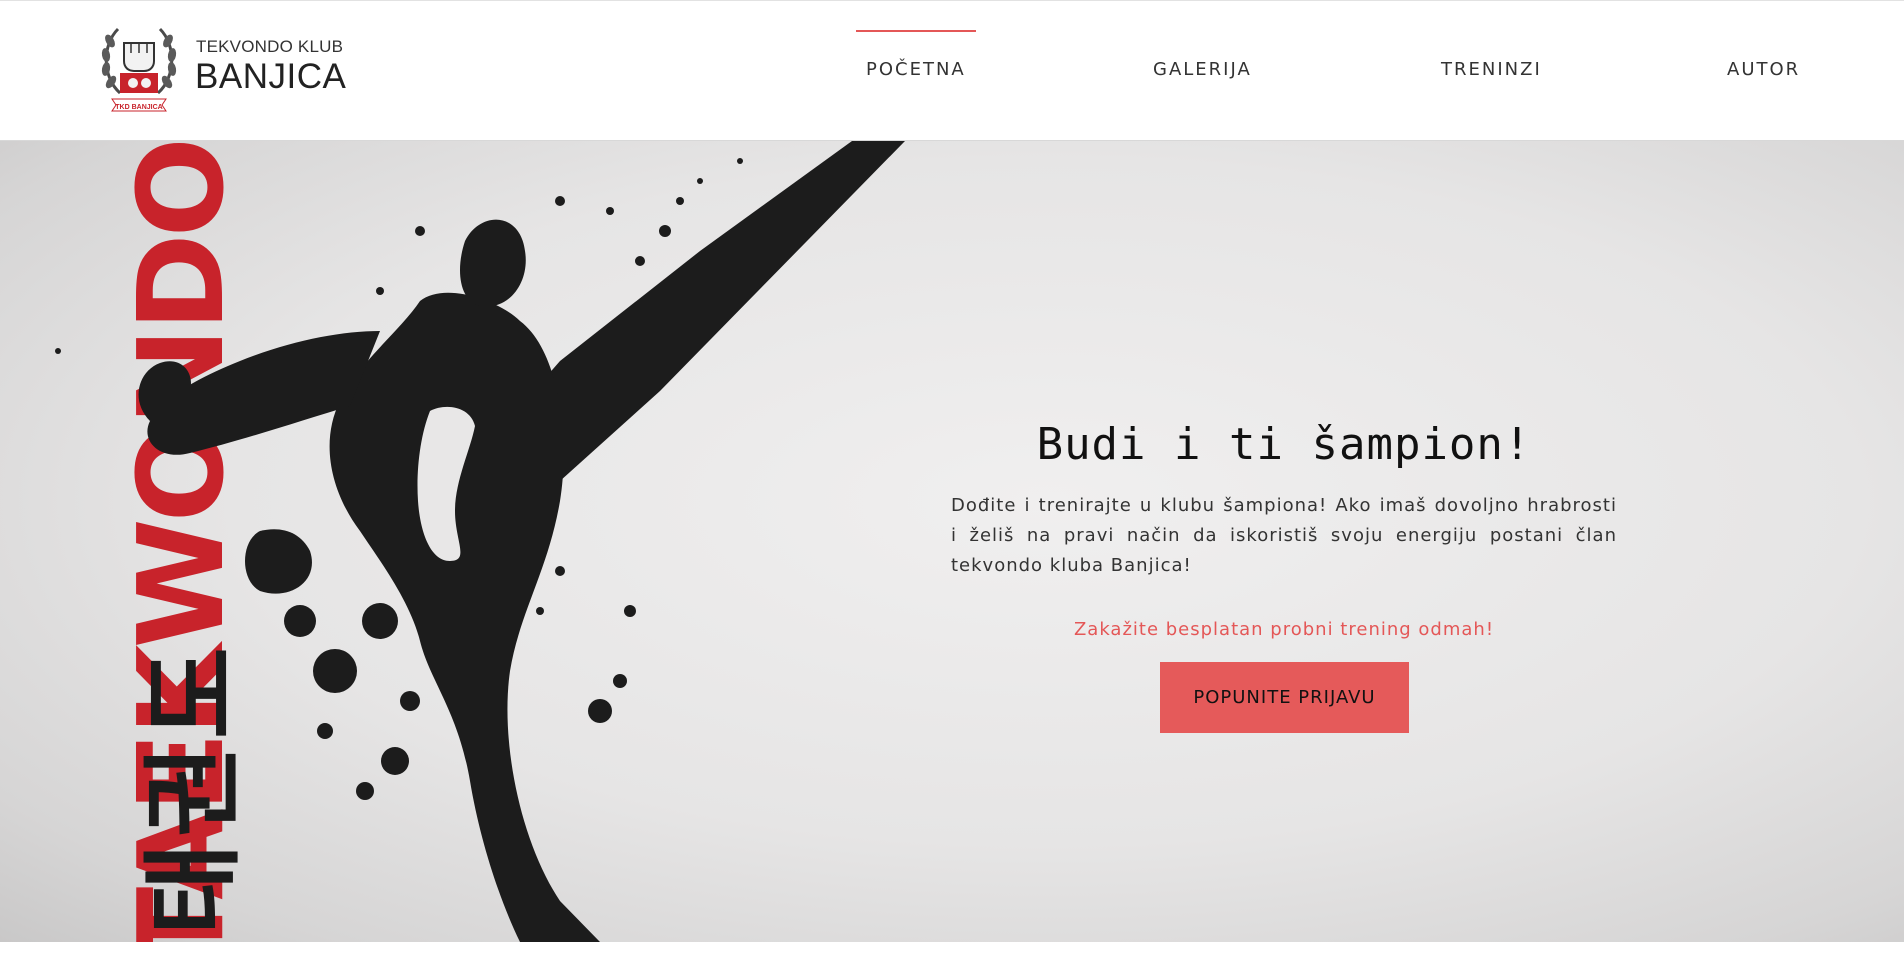  Describe the element at coordinates (1284, 444) in the screenshot. I see `hero-title: Budi i ti šampion!` at that location.